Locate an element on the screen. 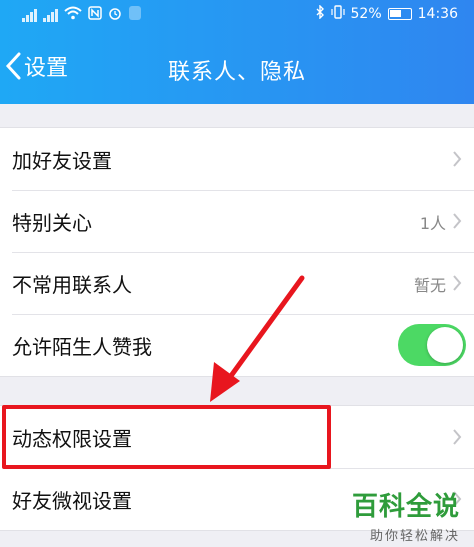  status-right-icons: 52% 14:36 is located at coordinates (386, 13).